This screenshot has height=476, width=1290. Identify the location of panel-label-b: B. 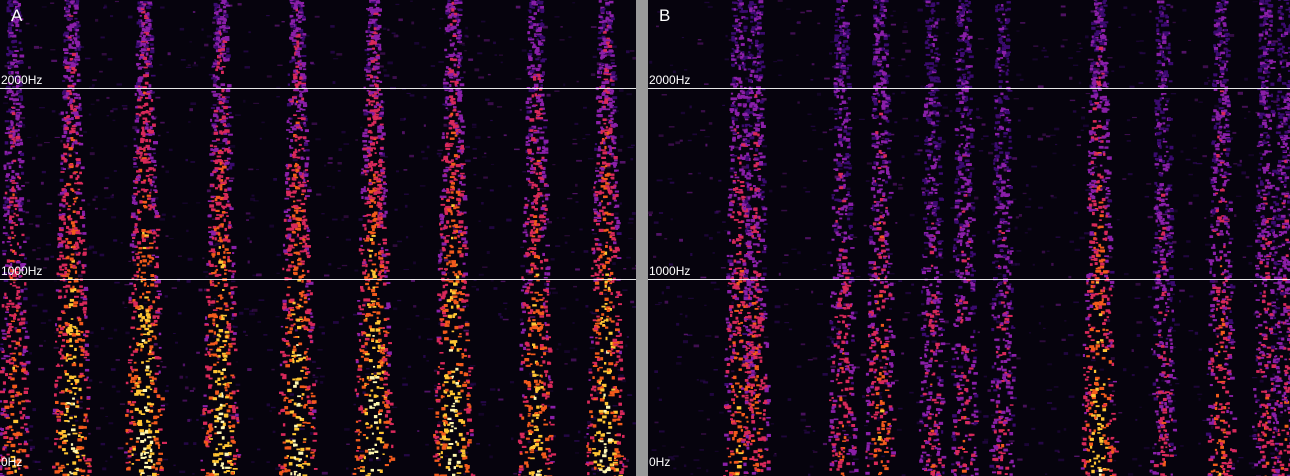
(665, 15).